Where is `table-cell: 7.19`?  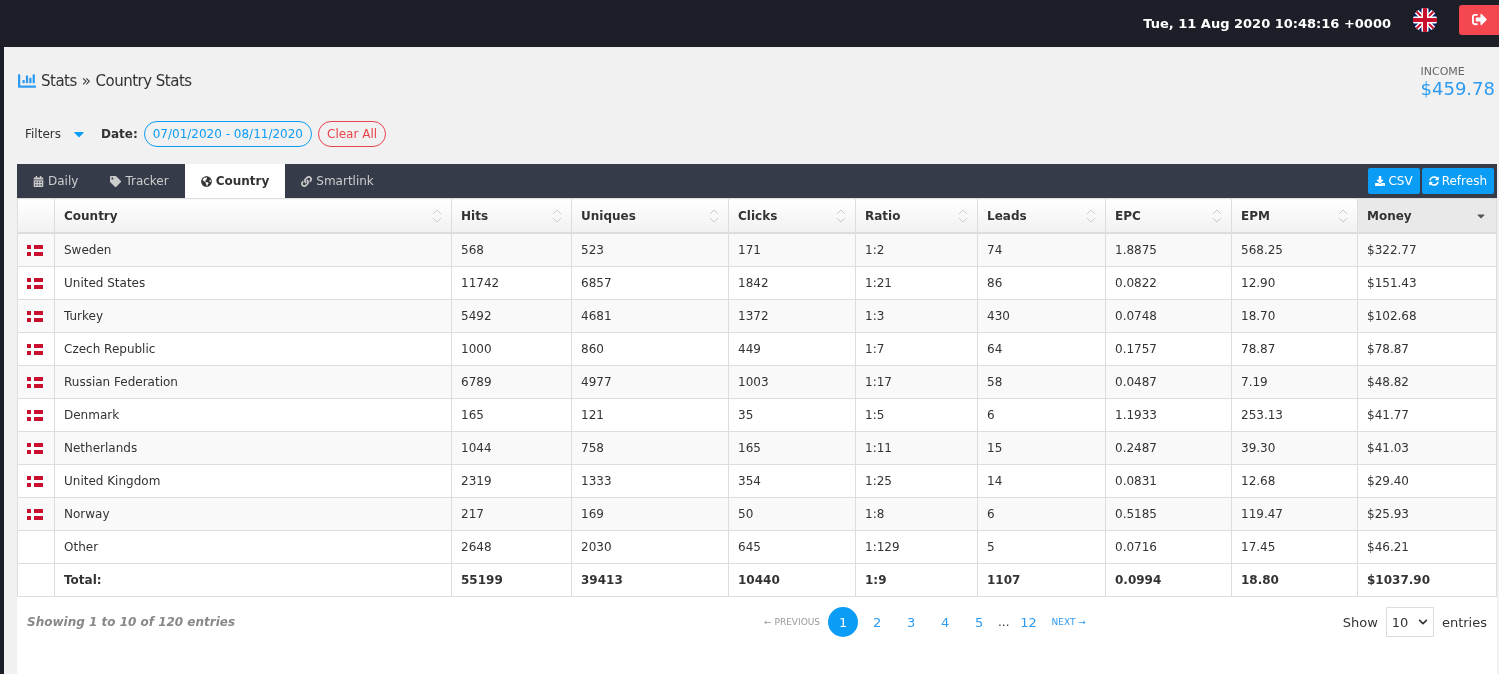
table-cell: 7.19 is located at coordinates (1254, 382).